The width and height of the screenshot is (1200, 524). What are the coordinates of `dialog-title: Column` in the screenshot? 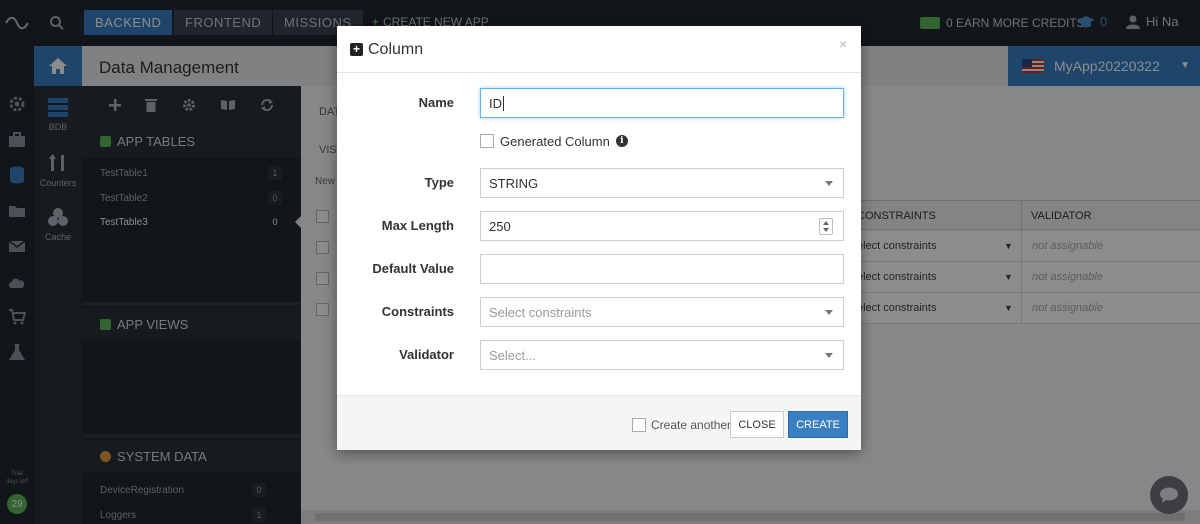 It's located at (396, 49).